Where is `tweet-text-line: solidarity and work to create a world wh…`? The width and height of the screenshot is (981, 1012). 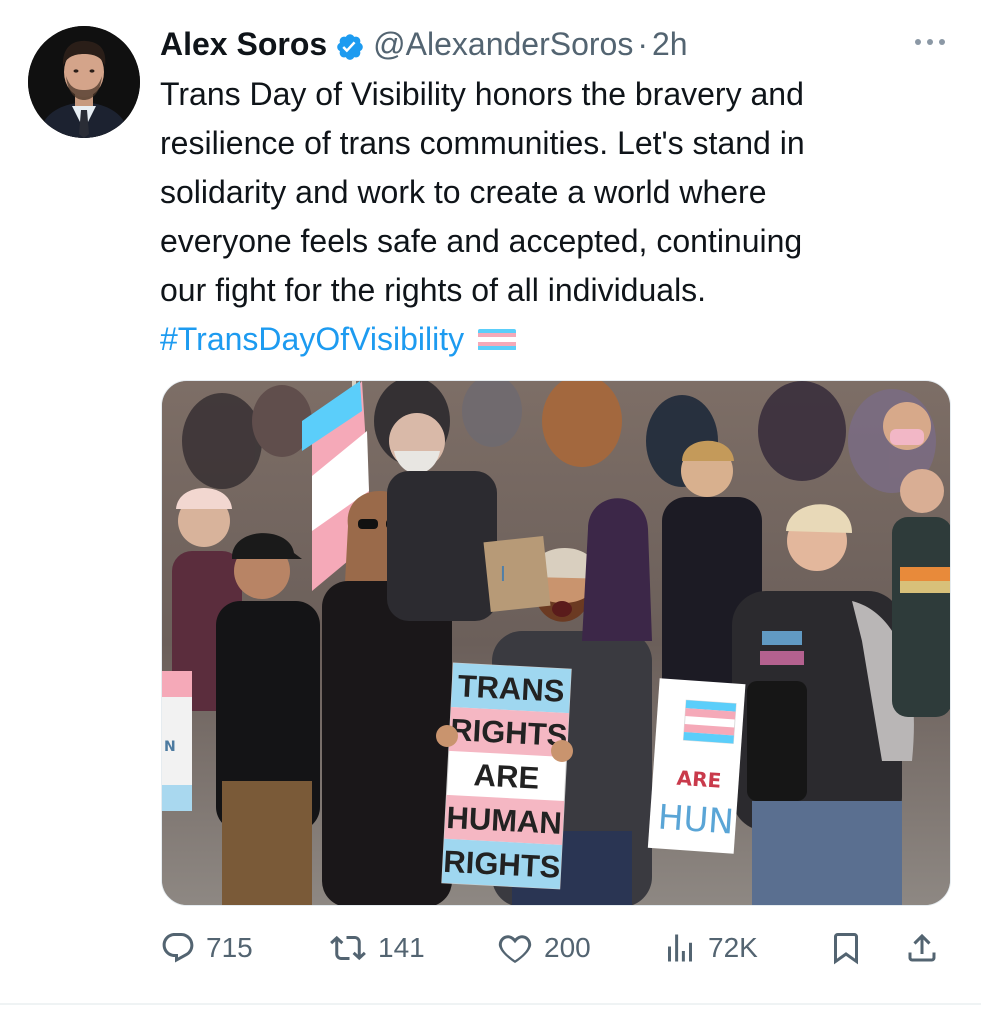 tweet-text-line: solidarity and work to create a world wh… is located at coordinates (463, 192).